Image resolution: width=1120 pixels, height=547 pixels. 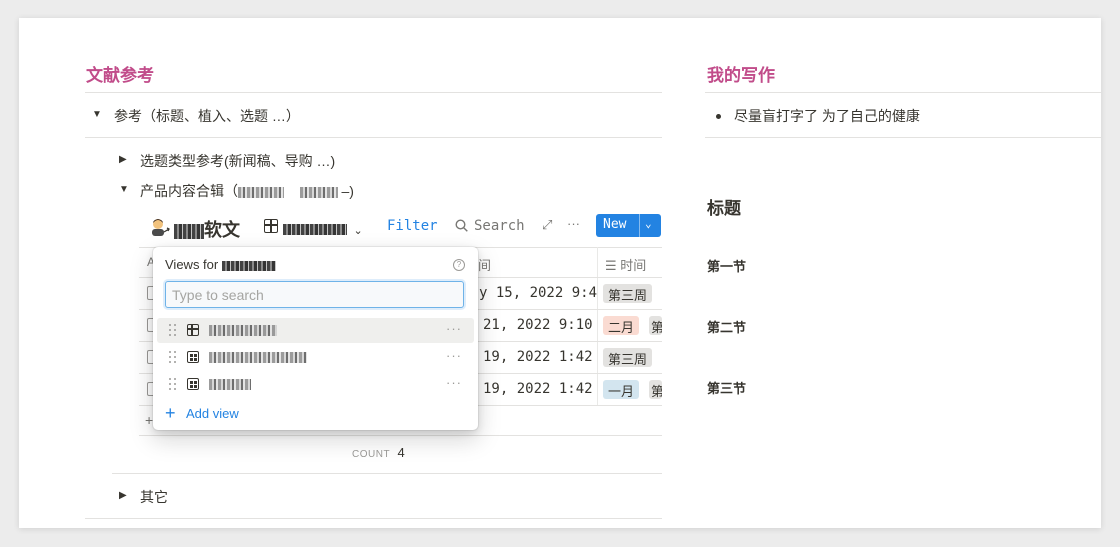 I want to click on list-icon: ☰, so click(x=611, y=265).